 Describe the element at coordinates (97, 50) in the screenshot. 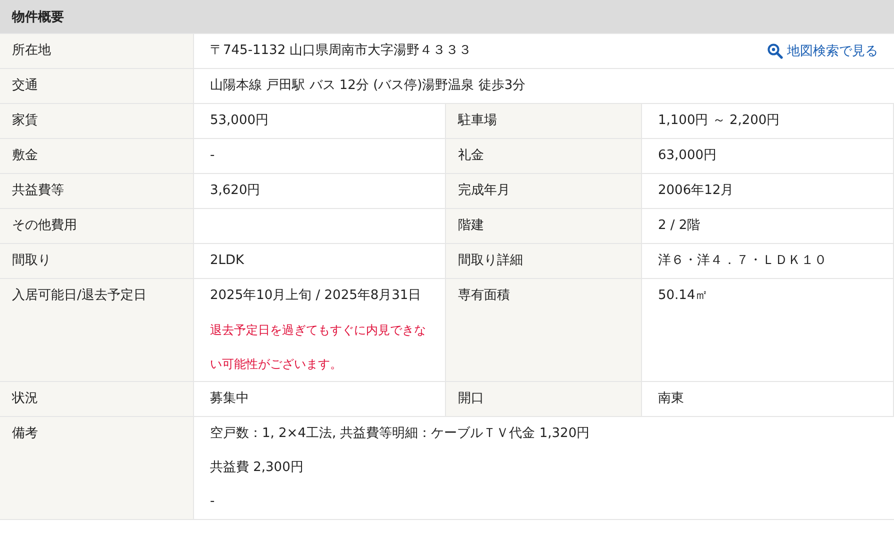

I see `label-cell: 所在地` at that location.